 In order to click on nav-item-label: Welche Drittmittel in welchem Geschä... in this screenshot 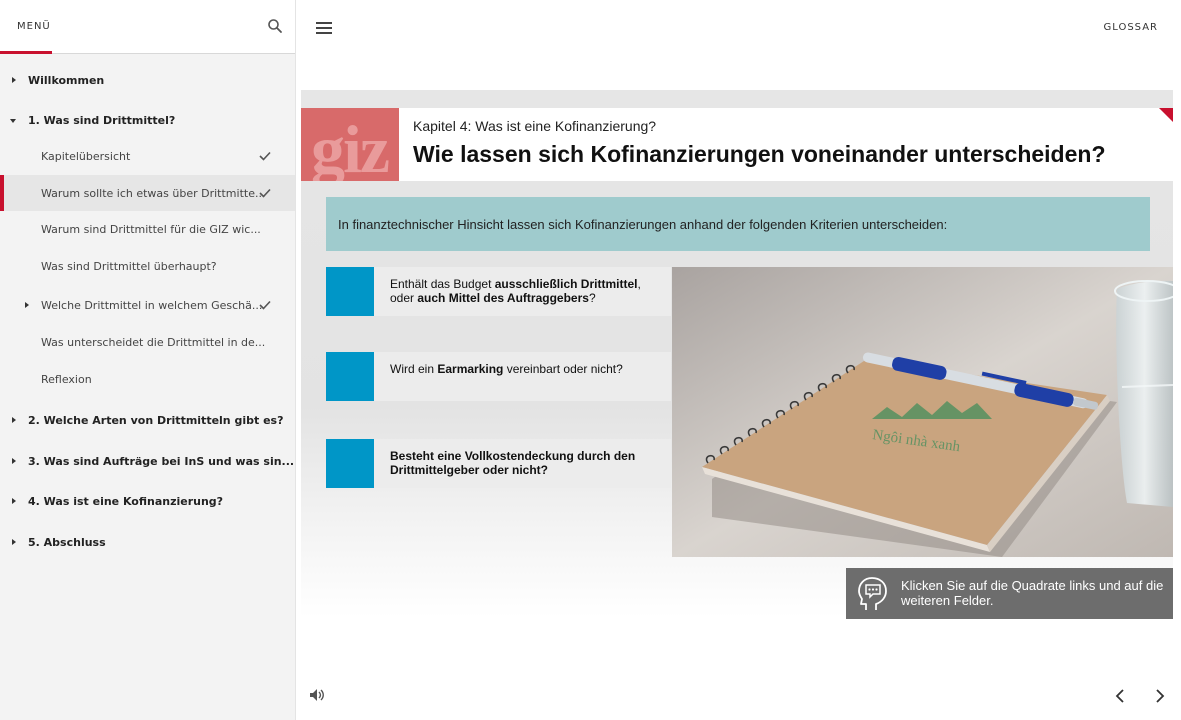, I will do `click(152, 305)`.